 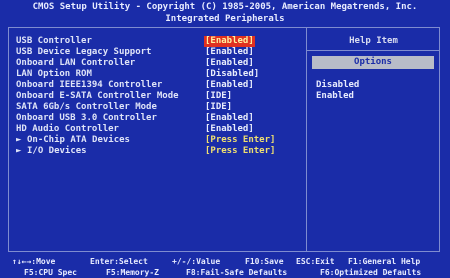 I want to click on setting-row-ieee1394: Onboard IEEE1394 Controller [Enabled], so click(x=158, y=85).